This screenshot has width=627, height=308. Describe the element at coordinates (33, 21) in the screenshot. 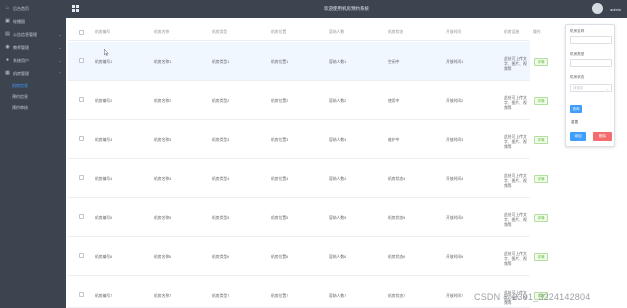

I see `sidebar-item-carousel: ▣ 轮播图` at that location.